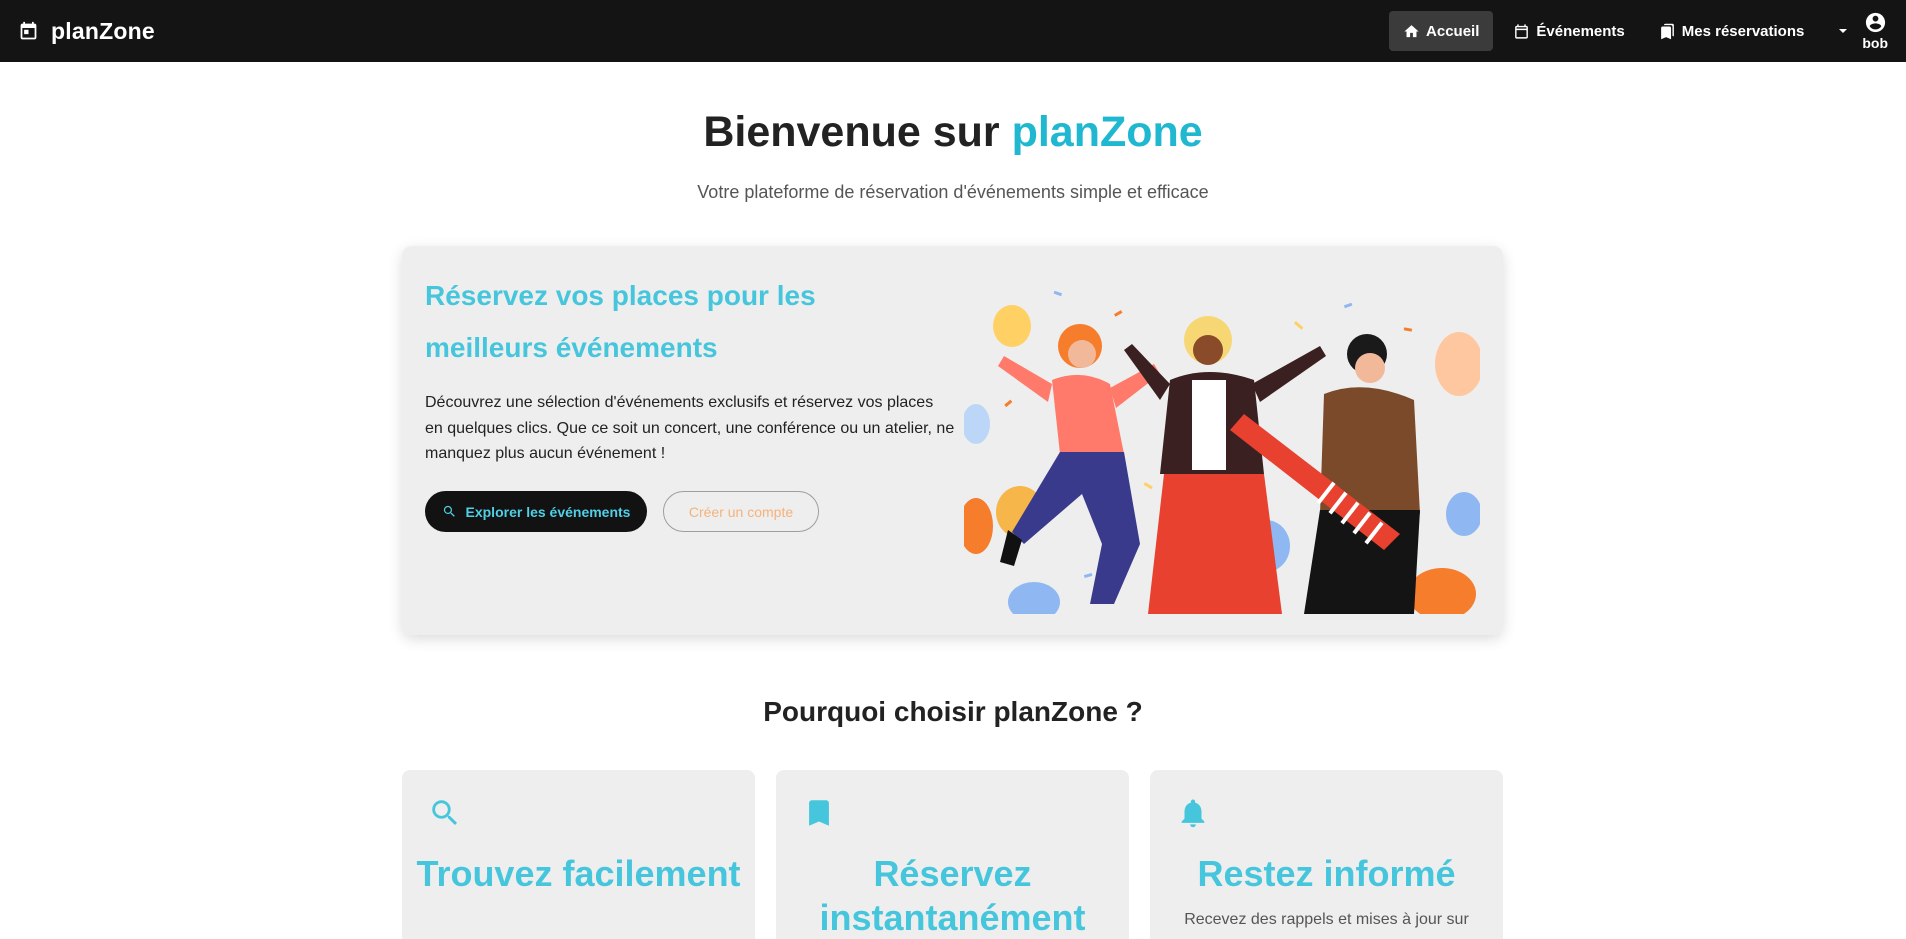 The image size is (1906, 939). I want to click on brand: planZone, so click(86, 31).